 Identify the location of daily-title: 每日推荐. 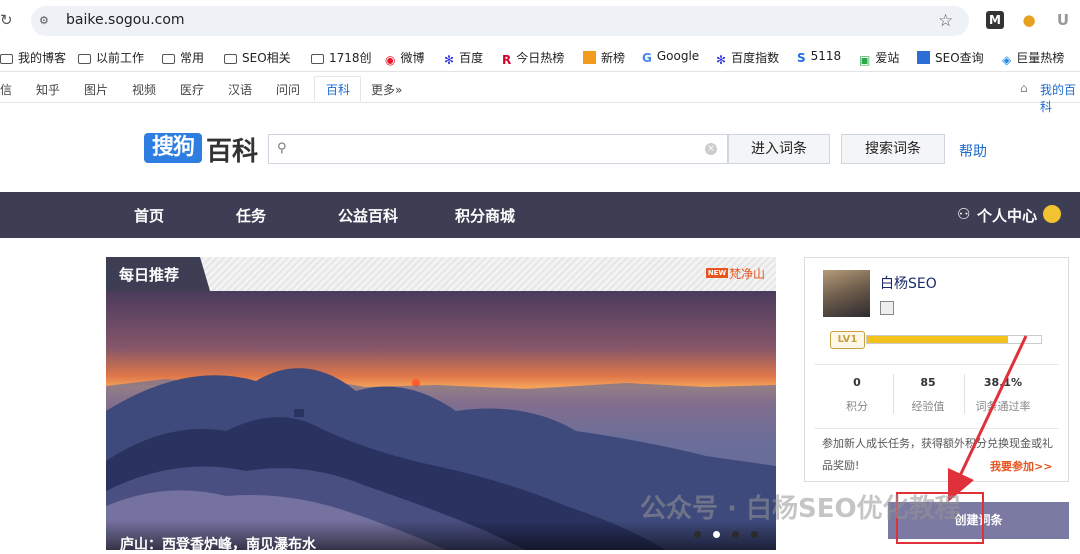
(149, 275).